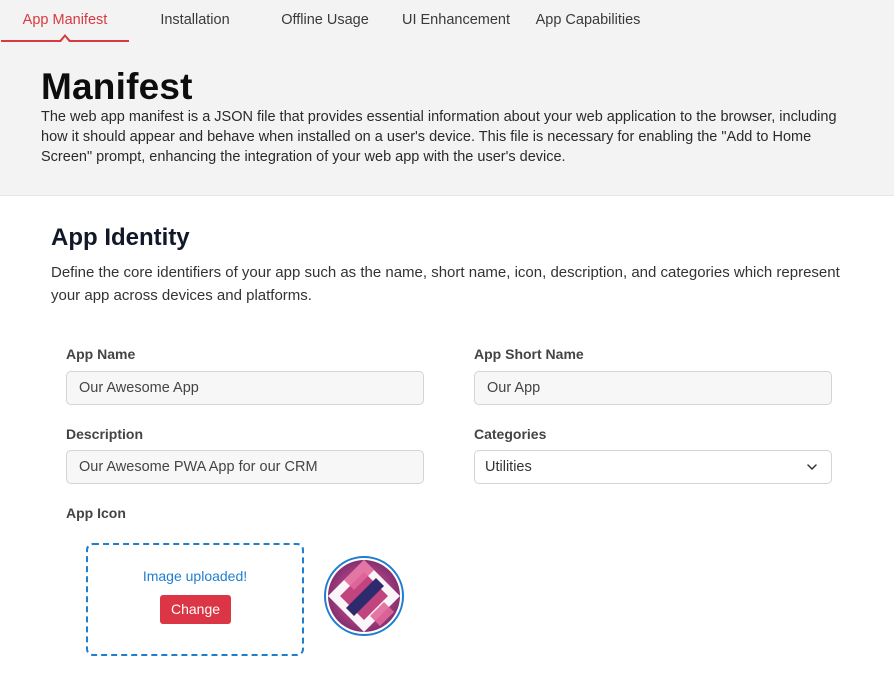 This screenshot has height=680, width=894. What do you see at coordinates (508, 467) in the screenshot?
I see `categories-selected-value: Utilities` at bounding box center [508, 467].